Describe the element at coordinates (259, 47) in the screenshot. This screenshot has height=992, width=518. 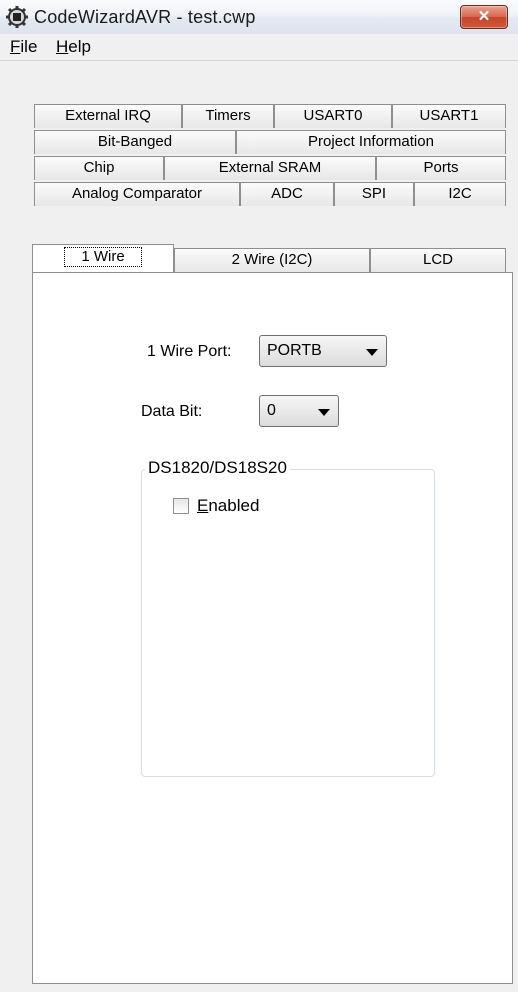
I see `menu-bar: File Help` at that location.